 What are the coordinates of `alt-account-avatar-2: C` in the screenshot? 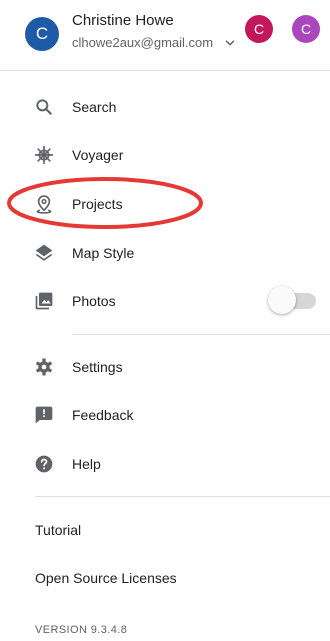 It's located at (306, 29).